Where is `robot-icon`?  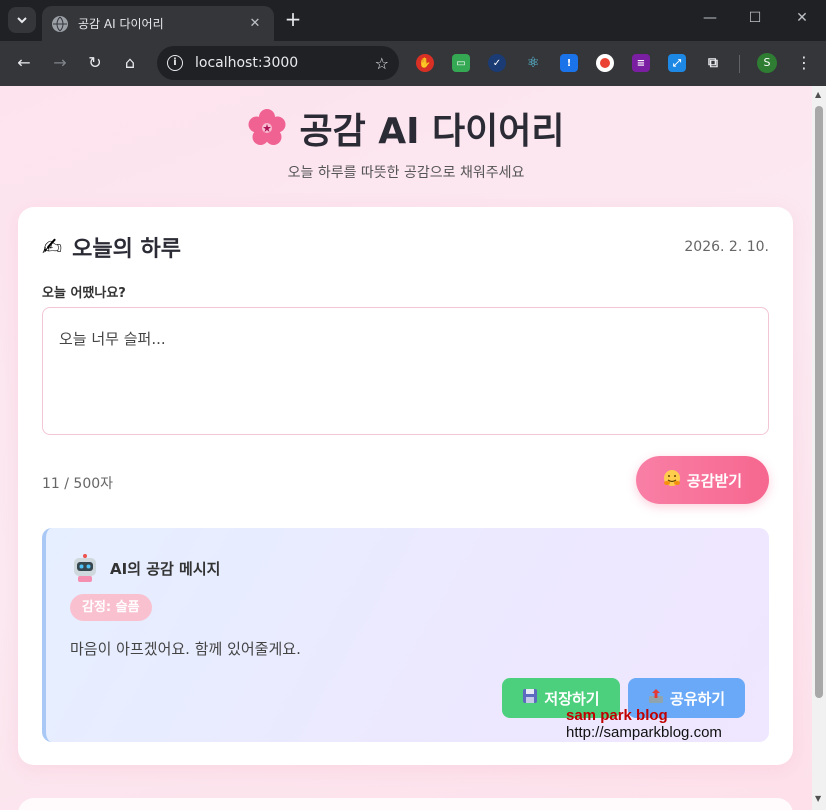
robot-icon is located at coordinates (85, 568).